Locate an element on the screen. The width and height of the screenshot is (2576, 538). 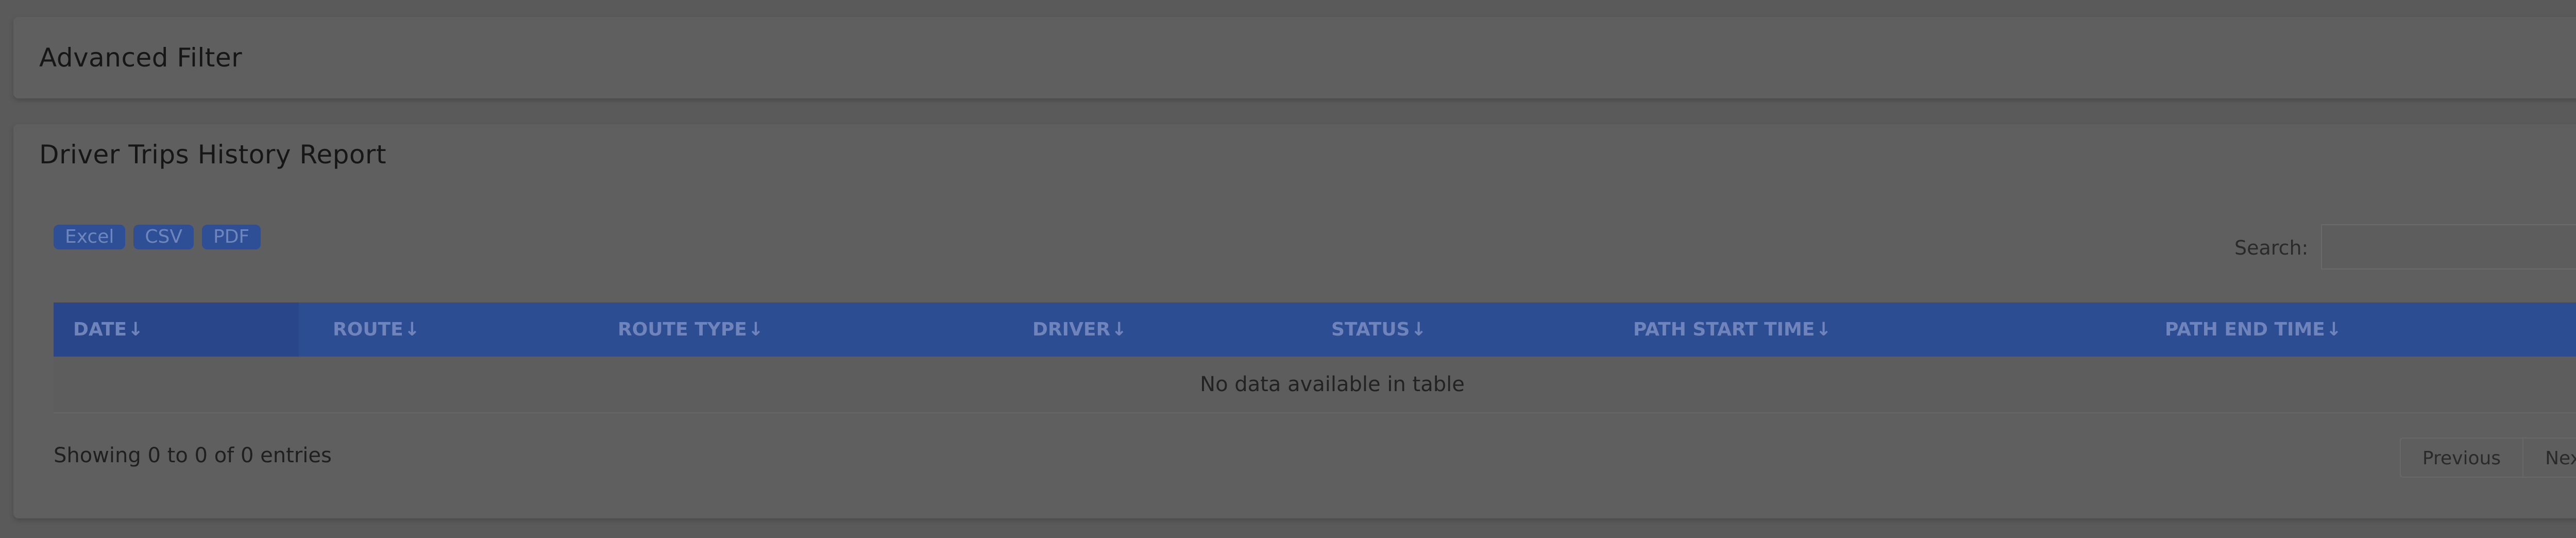
column-label: ROUTE TYPE is located at coordinates (682, 330).